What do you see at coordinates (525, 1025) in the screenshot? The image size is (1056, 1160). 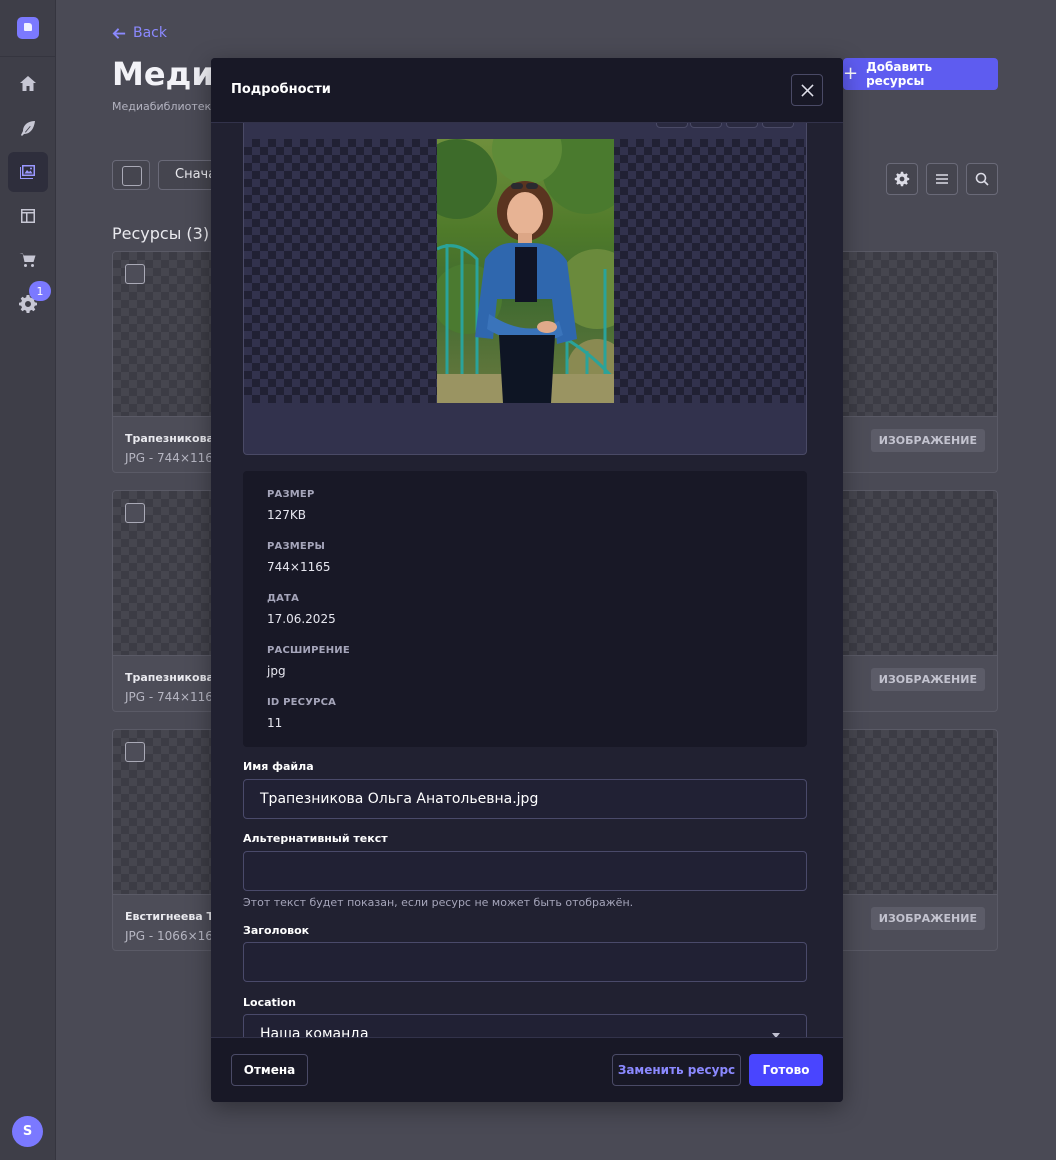 I see `location-select: Наша команда` at bounding box center [525, 1025].